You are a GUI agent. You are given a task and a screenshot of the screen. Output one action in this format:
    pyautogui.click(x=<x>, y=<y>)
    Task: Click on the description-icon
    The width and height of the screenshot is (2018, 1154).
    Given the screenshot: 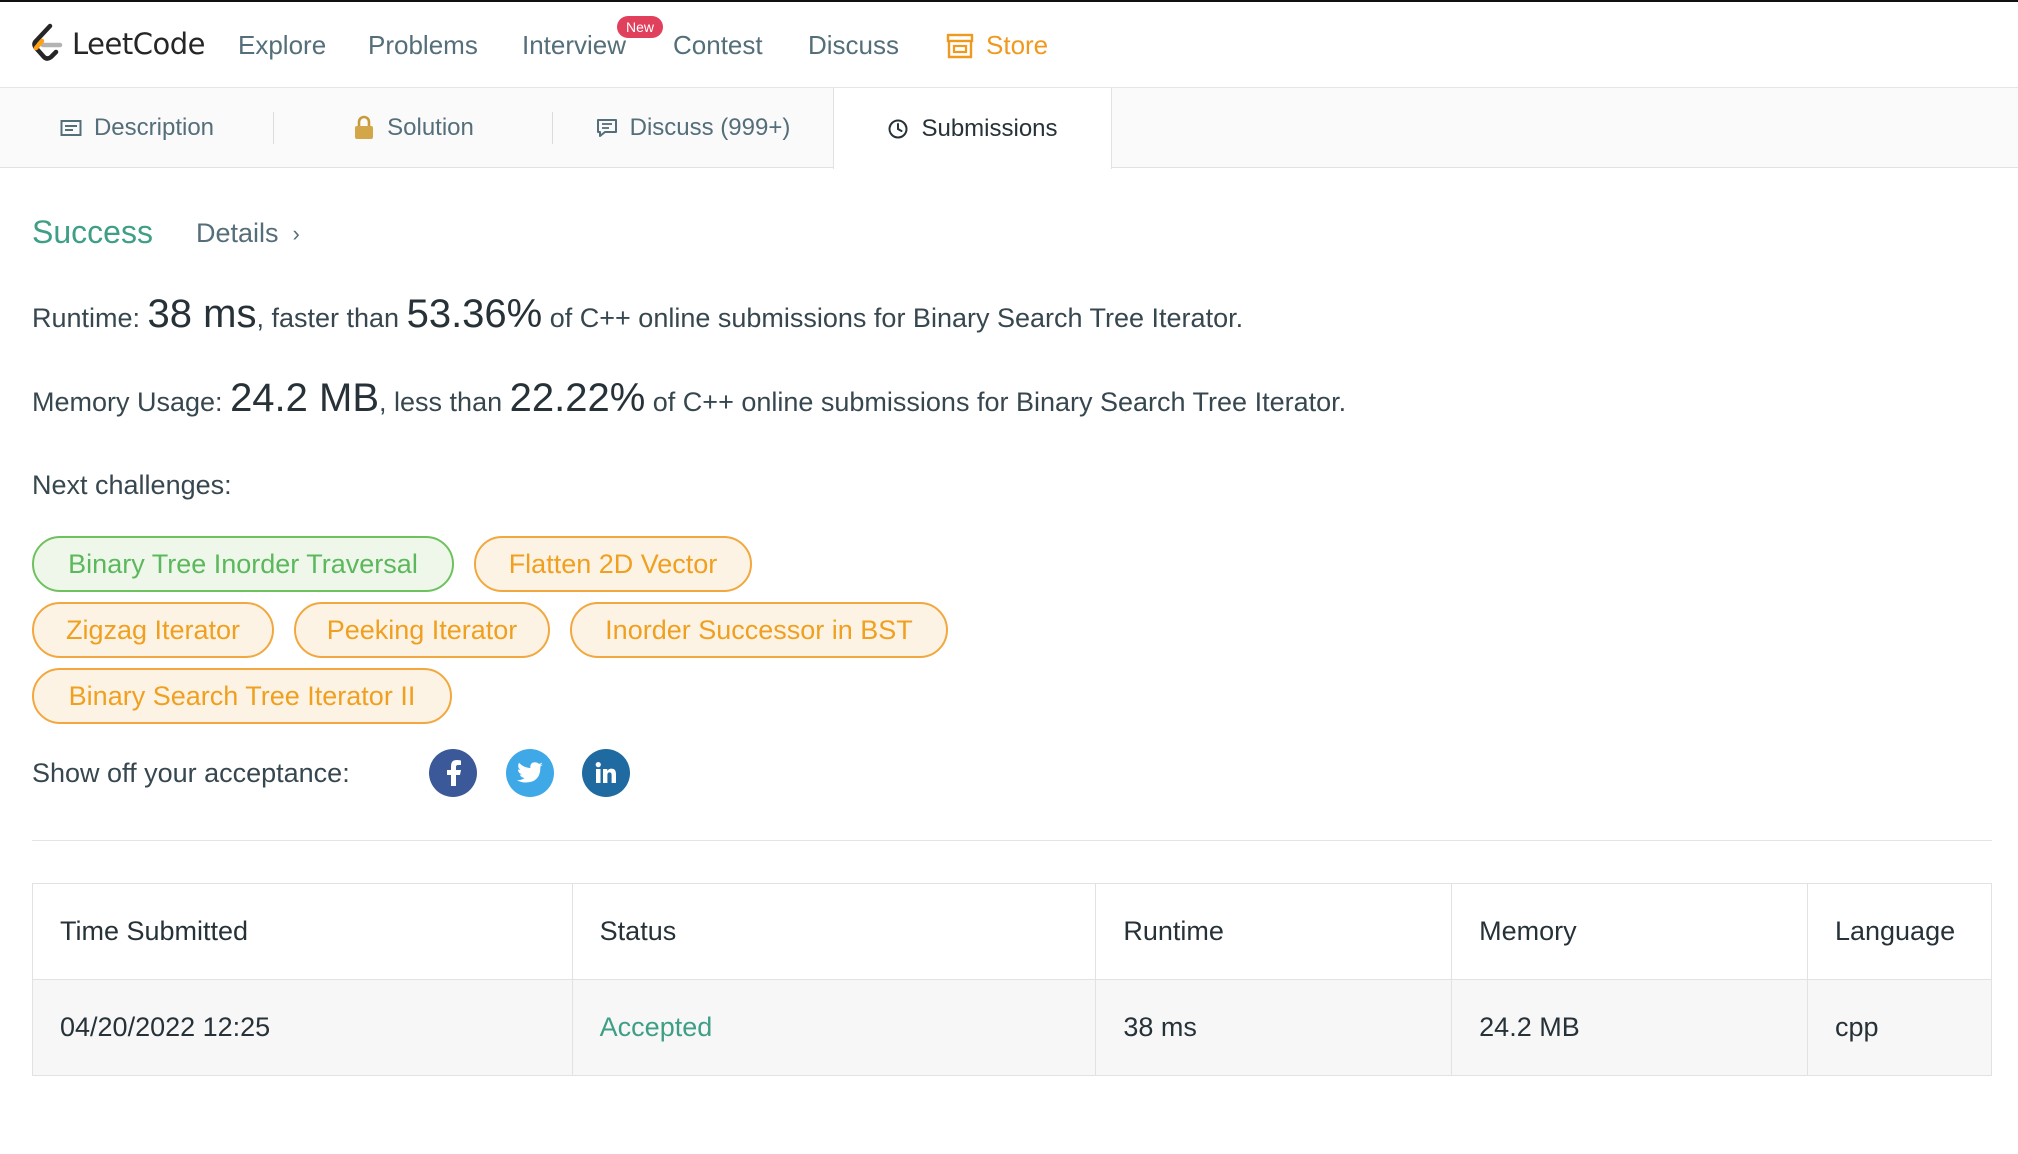 What is the action you would take?
    pyautogui.click(x=71, y=128)
    